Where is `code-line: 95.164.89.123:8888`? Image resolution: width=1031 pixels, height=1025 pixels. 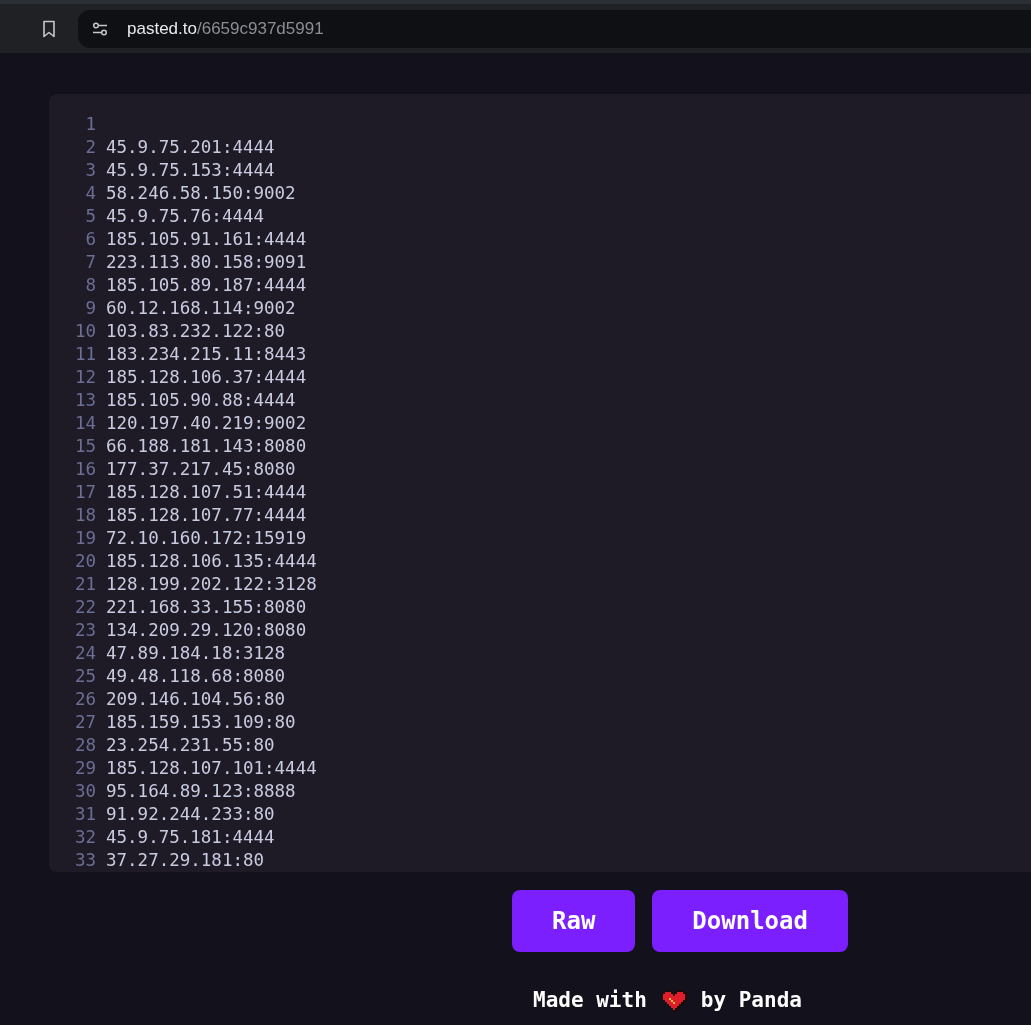 code-line: 95.164.89.123:8888 is located at coordinates (201, 791).